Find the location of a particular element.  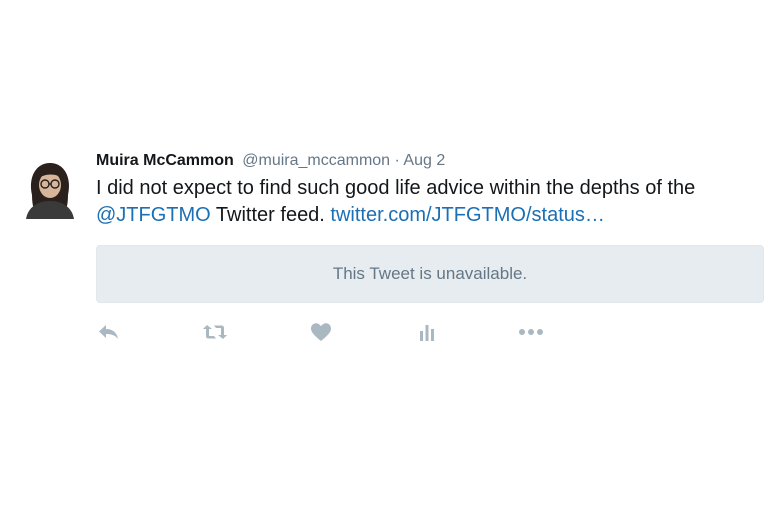

tweet-text-part2: Twitter feed. is located at coordinates (270, 215).